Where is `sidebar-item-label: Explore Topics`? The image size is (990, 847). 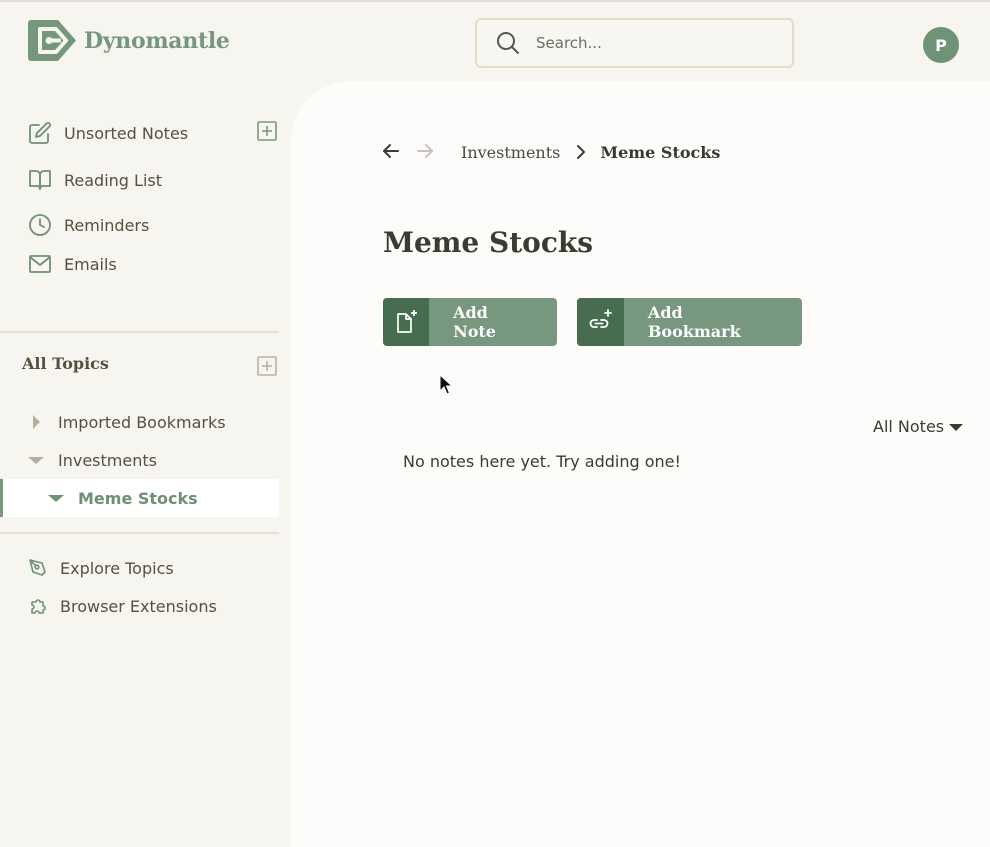
sidebar-item-label: Explore Topics is located at coordinates (117, 568).